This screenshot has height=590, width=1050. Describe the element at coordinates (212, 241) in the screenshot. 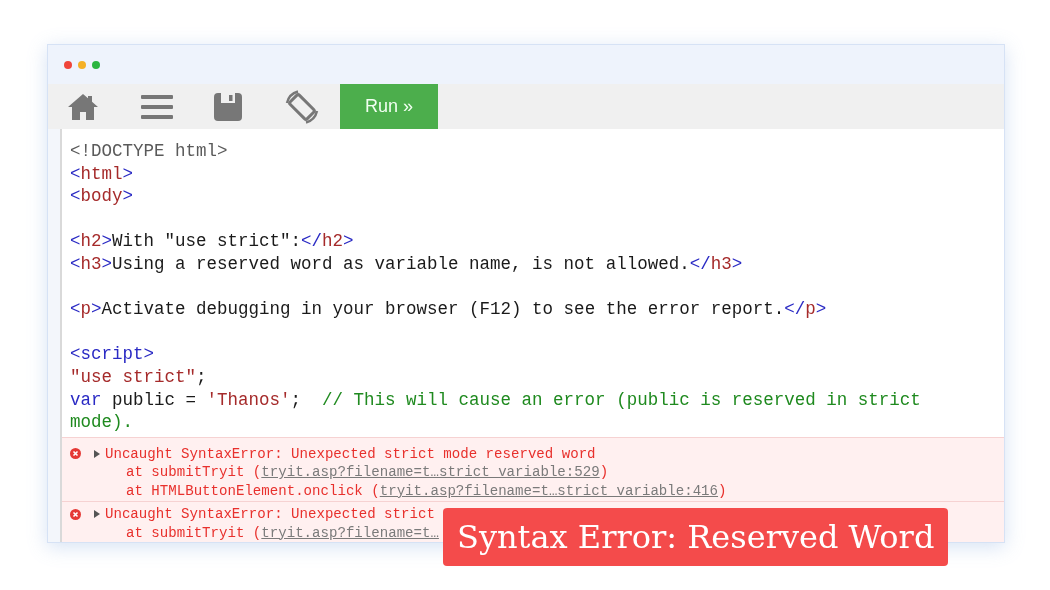

I see `code-line: <h2>With "use strict":</h2>` at that location.